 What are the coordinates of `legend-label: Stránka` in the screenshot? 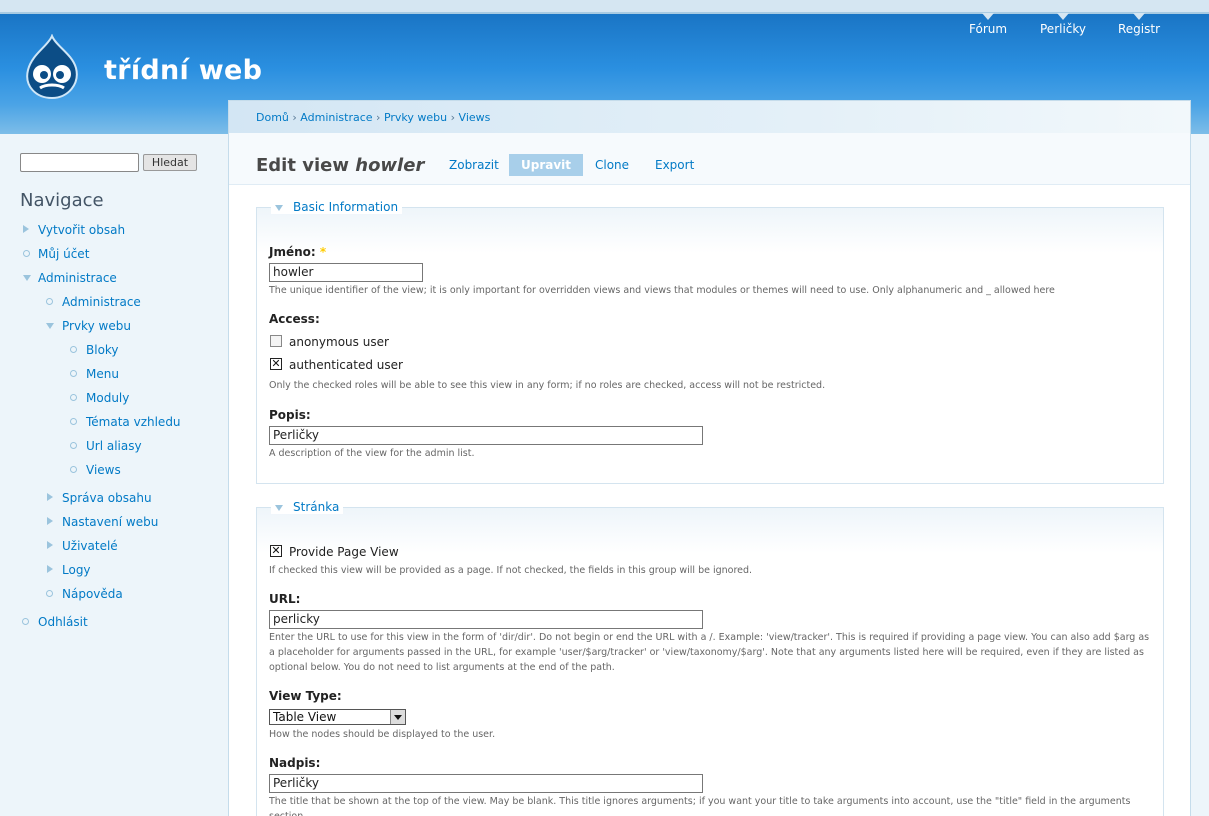 It's located at (316, 507).